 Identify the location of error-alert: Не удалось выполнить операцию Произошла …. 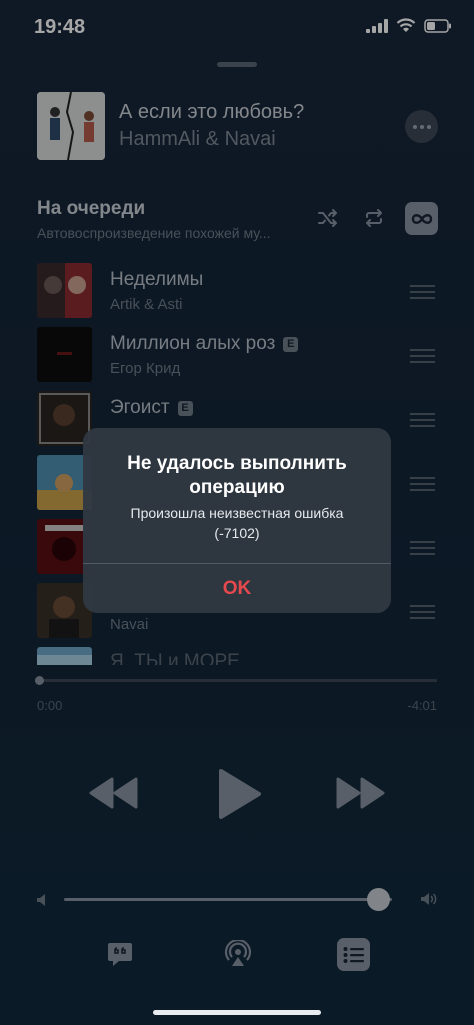
(237, 520).